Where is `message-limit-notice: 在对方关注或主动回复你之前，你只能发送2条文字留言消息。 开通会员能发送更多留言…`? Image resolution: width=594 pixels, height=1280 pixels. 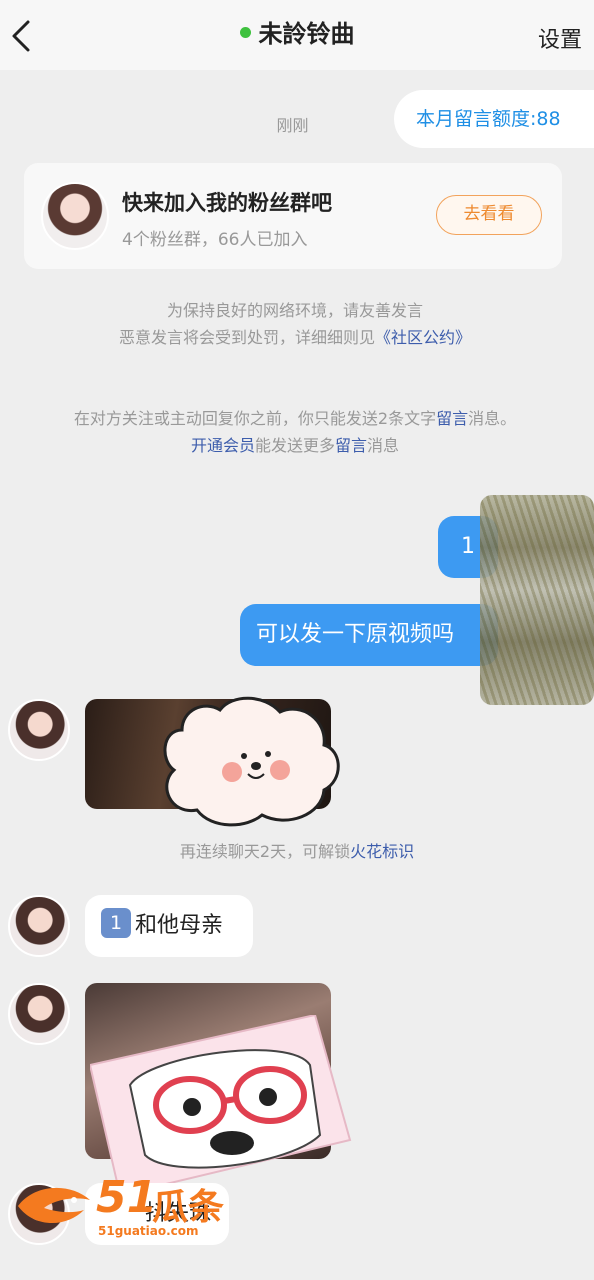
message-limit-notice: 在对方关注或主动回复你之前，你只能发送2条文字留言消息。 开通会员能发送更多留言… is located at coordinates (295, 432).